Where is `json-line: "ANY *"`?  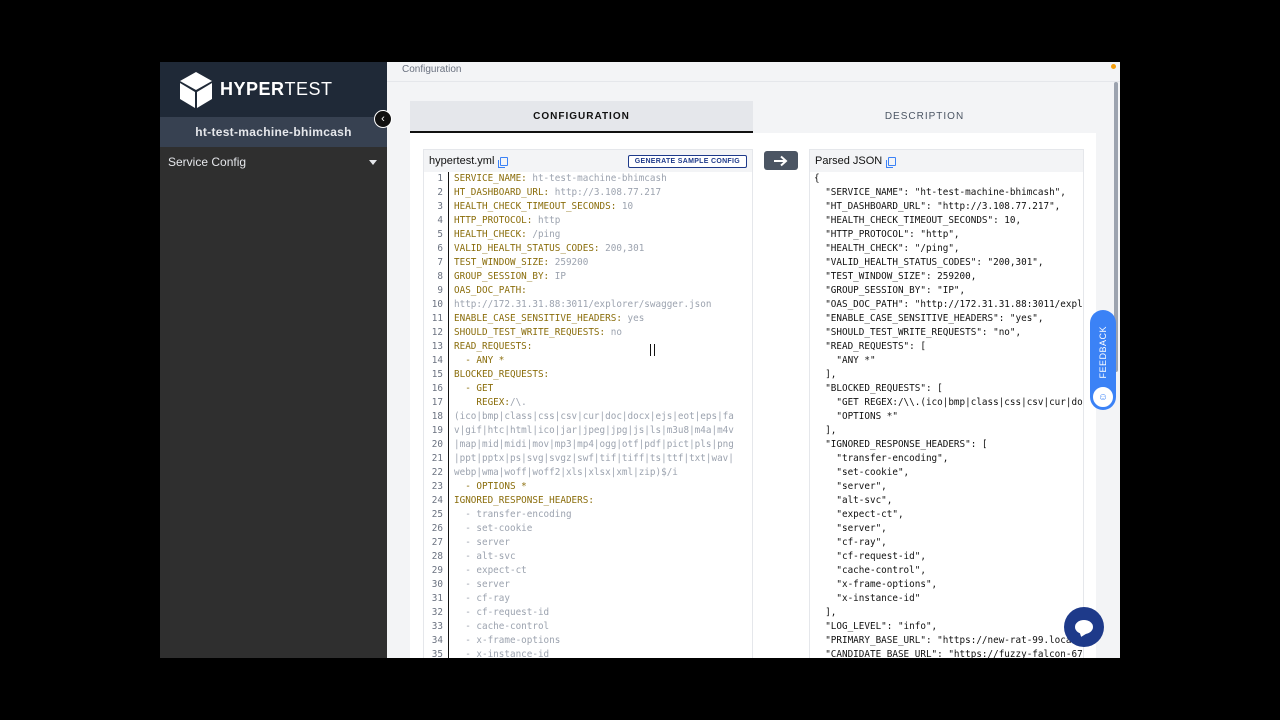 json-line: "ANY *" is located at coordinates (845, 360).